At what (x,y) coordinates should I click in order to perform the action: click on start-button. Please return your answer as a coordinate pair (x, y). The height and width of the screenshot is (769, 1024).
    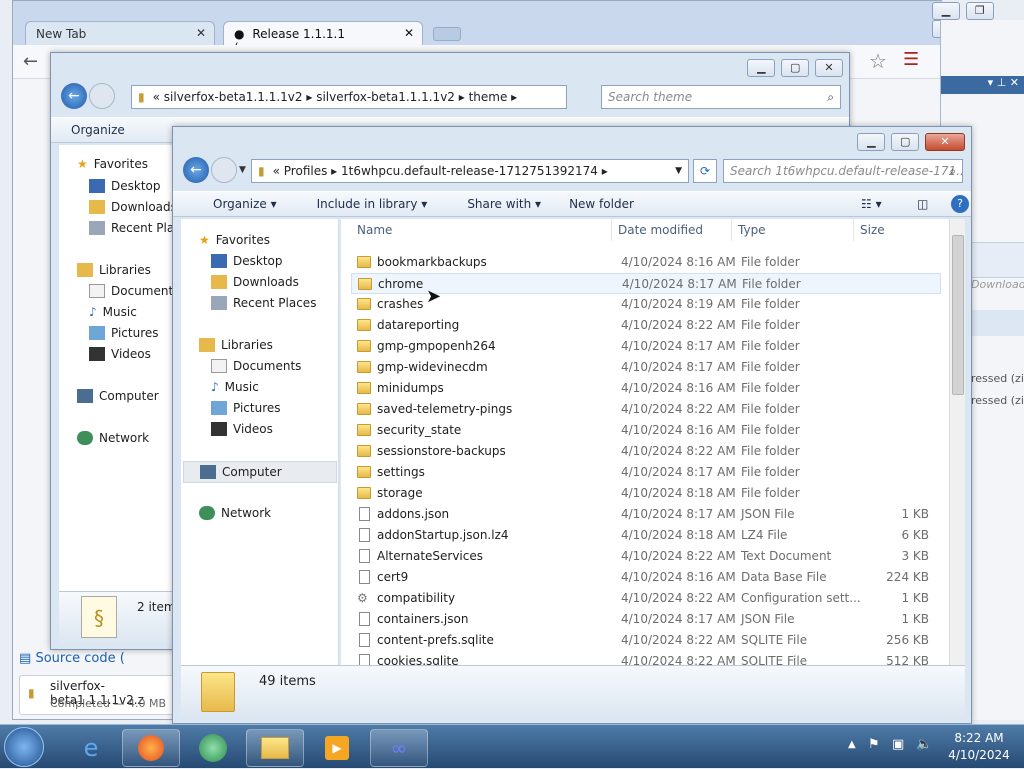
    Looking at the image, I should click on (24, 747).